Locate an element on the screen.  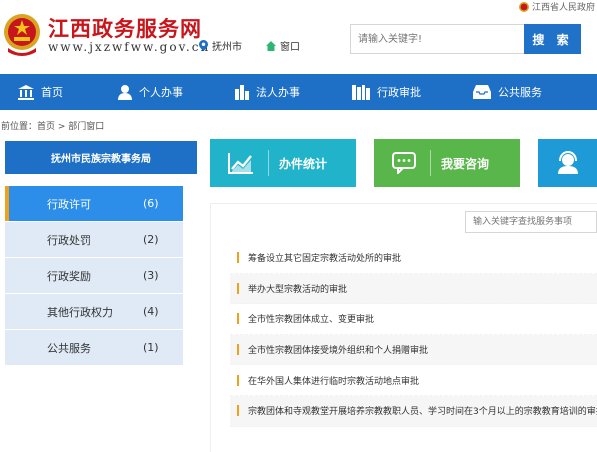
consult-tile: 我要咨询 is located at coordinates (447, 163).